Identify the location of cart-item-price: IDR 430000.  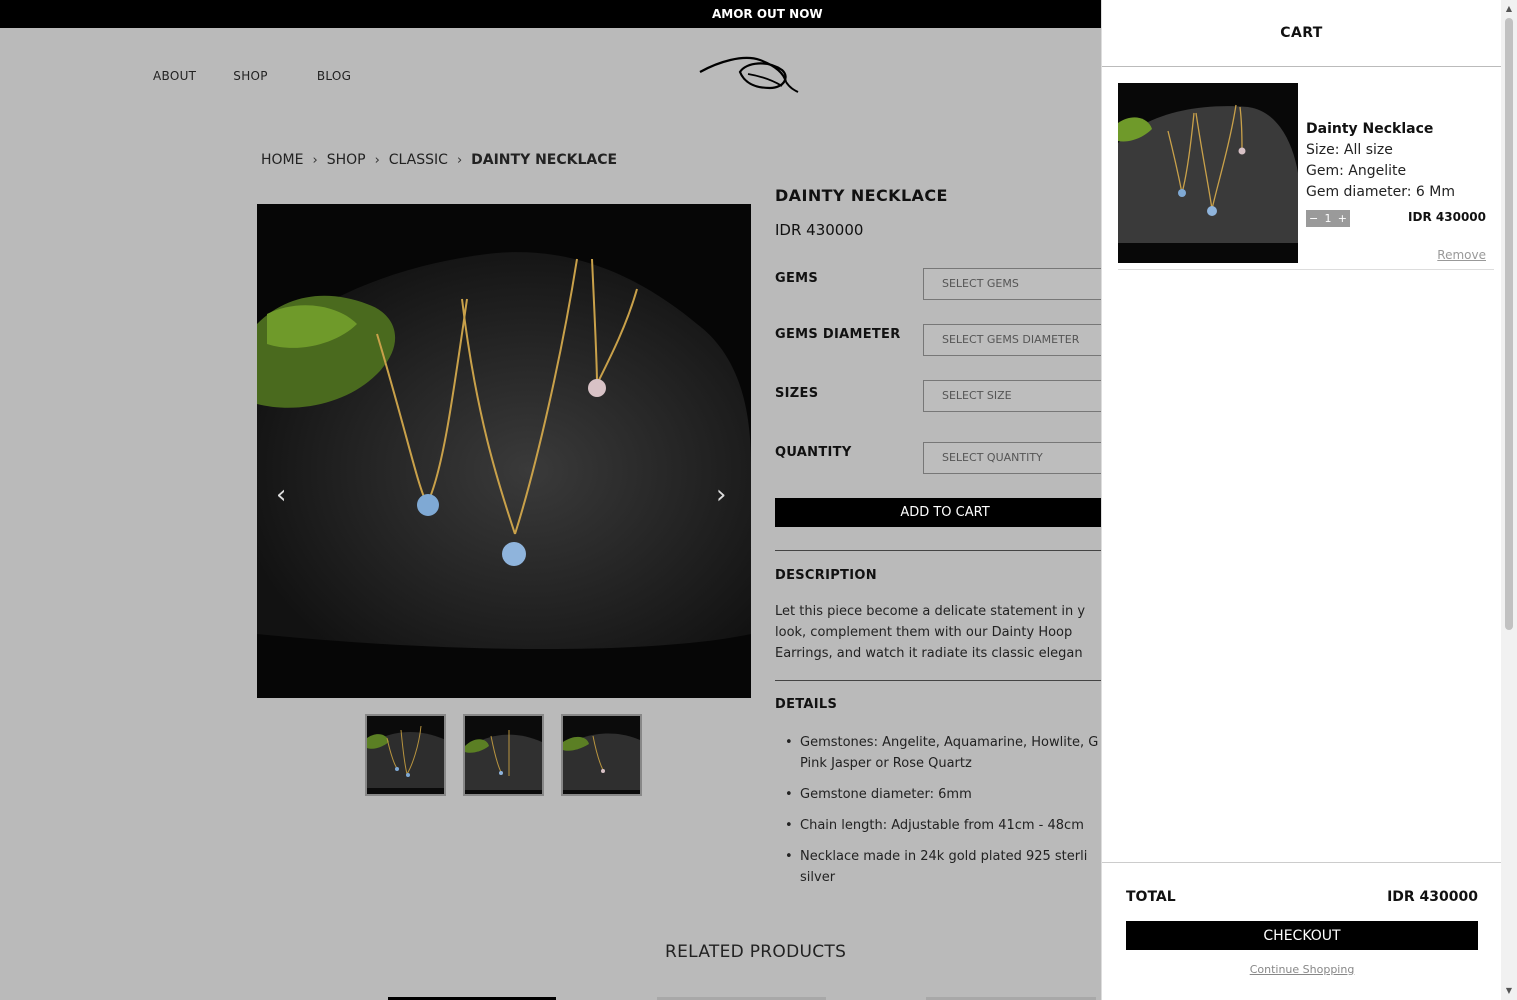
(1447, 217).